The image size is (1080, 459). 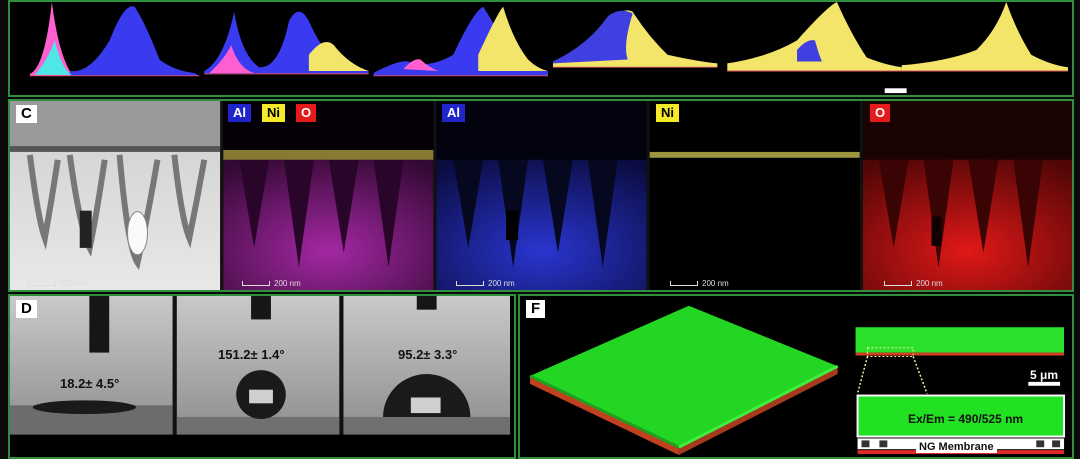 What do you see at coordinates (115, 195) in the screenshot?
I see `tem-tile: 200 nm` at bounding box center [115, 195].